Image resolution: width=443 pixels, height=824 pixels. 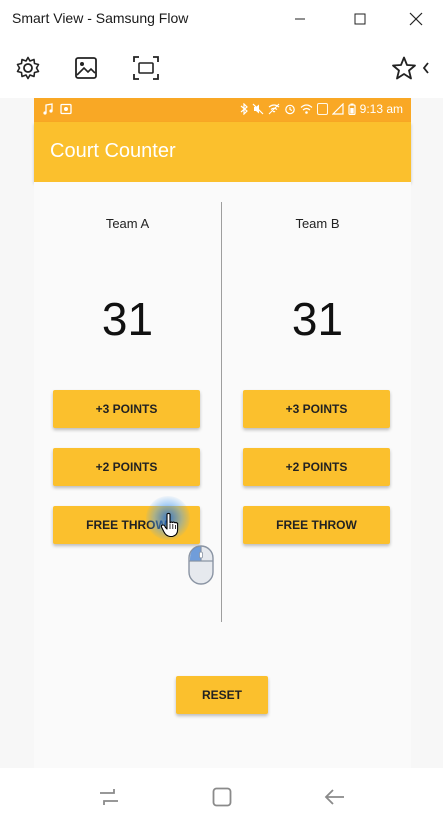 What do you see at coordinates (337, 109) in the screenshot?
I see `signal-icon` at bounding box center [337, 109].